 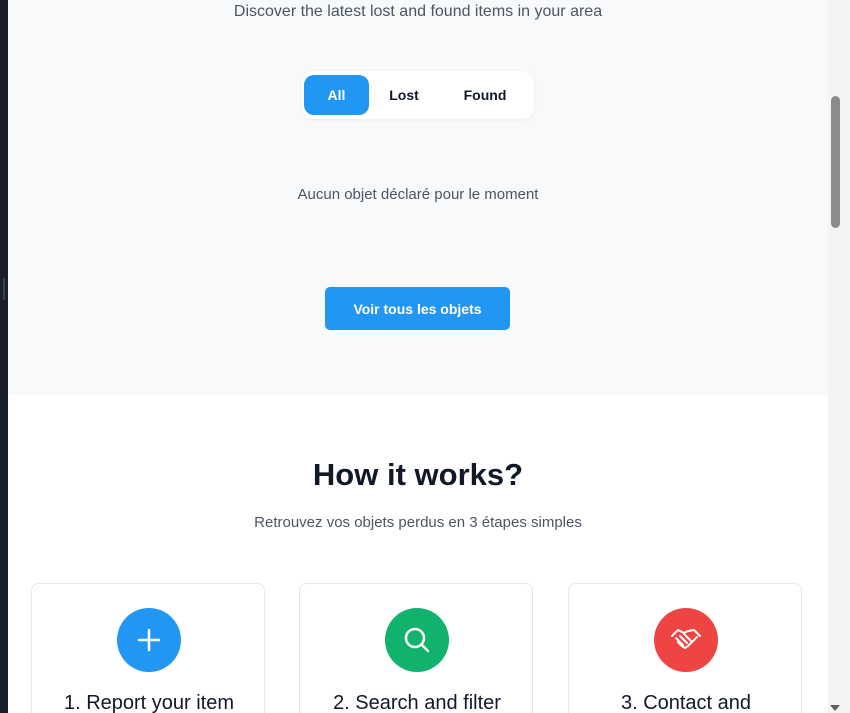 I want to click on step-card-search: 2. Search and filter, so click(x=416, y=648).